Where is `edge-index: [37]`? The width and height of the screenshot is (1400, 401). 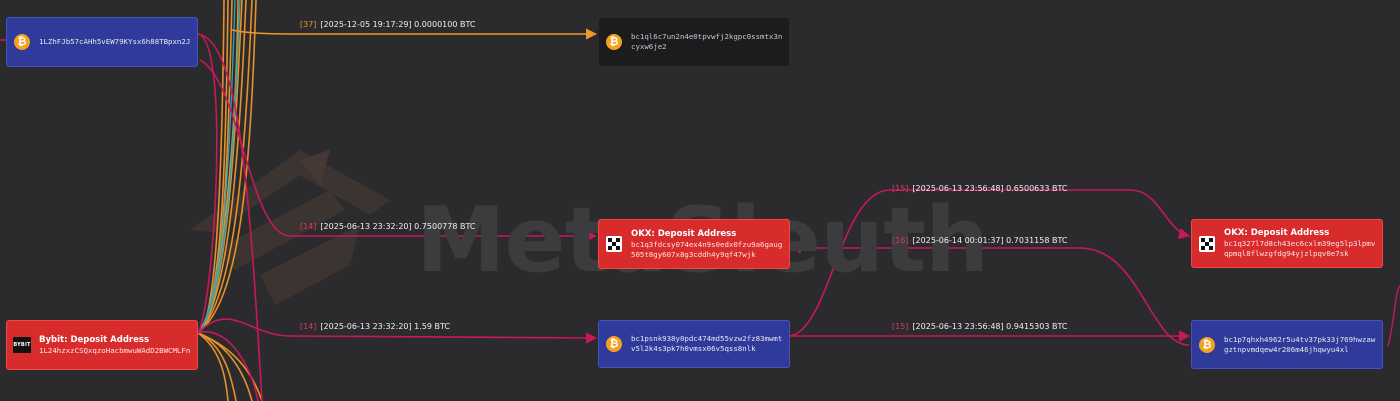
edge-index: [37] is located at coordinates (308, 24).